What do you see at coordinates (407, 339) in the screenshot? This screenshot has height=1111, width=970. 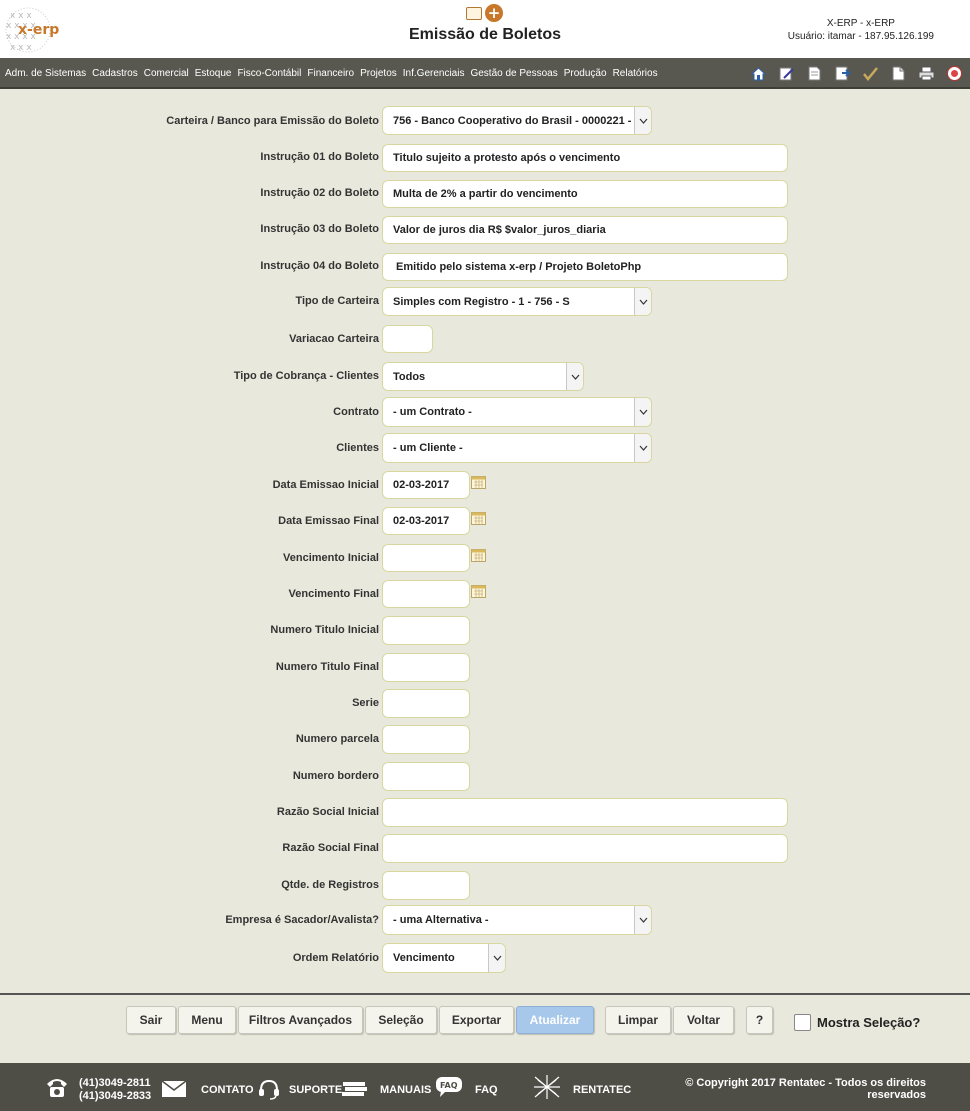 I see `variacao-input` at bounding box center [407, 339].